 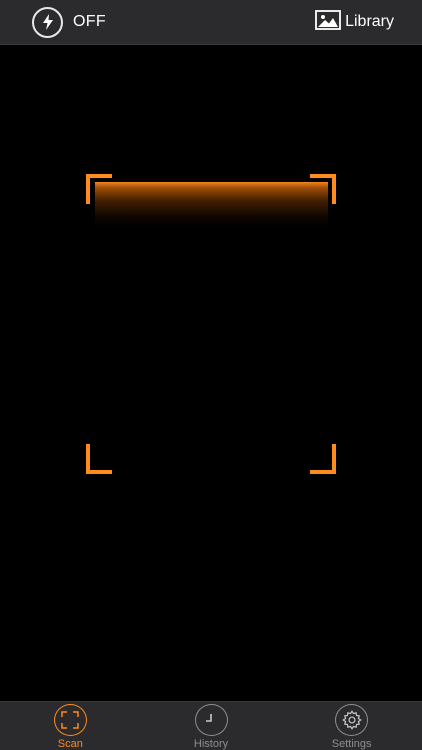 What do you see at coordinates (70, 720) in the screenshot?
I see `scan-icon` at bounding box center [70, 720].